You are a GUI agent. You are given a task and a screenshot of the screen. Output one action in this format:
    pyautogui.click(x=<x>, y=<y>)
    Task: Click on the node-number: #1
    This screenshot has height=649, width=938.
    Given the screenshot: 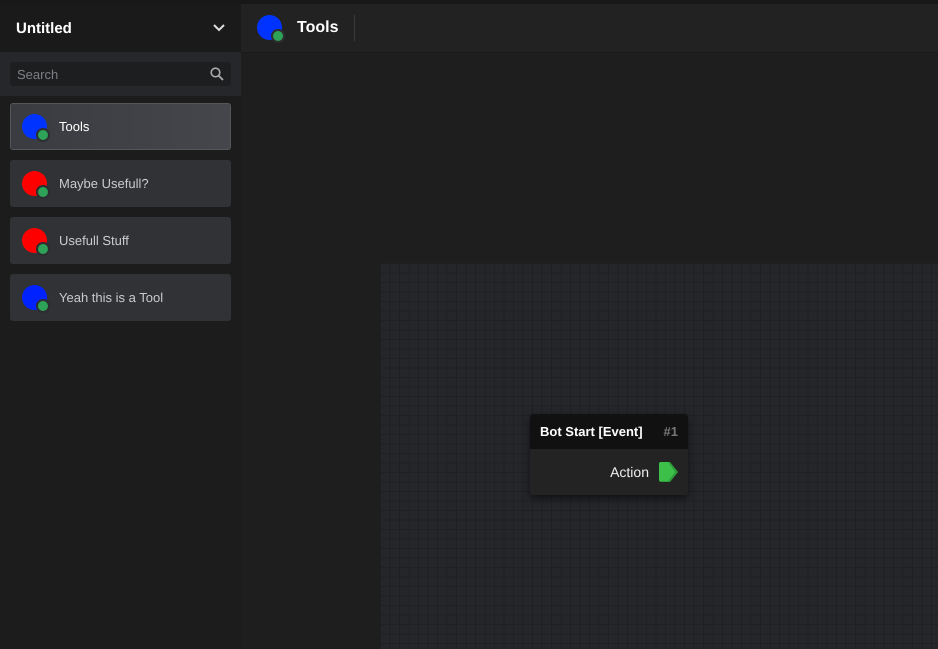 What is the action you would take?
    pyautogui.click(x=671, y=431)
    